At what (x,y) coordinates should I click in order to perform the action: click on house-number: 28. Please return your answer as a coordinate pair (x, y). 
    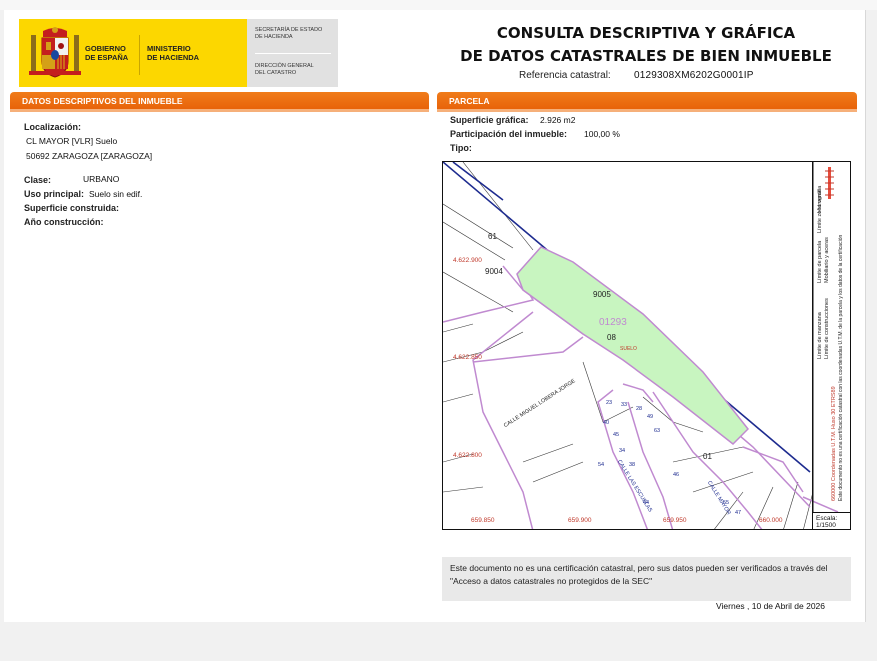
    Looking at the image, I should click on (639, 409).